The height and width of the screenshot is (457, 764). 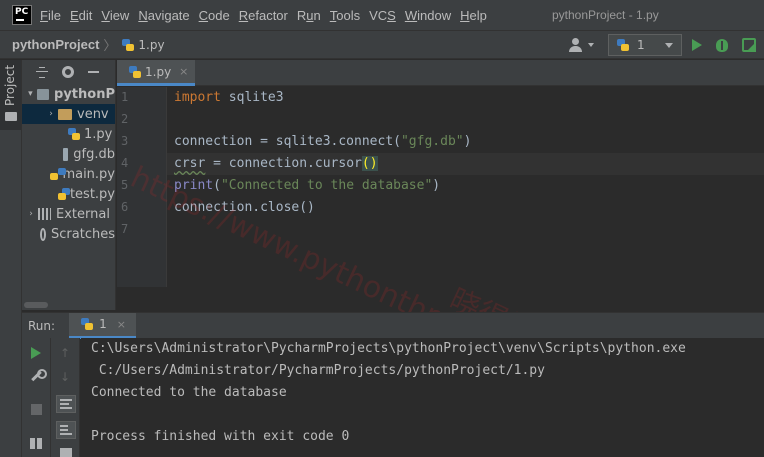 I want to click on minimize-icon, so click(x=93, y=72).